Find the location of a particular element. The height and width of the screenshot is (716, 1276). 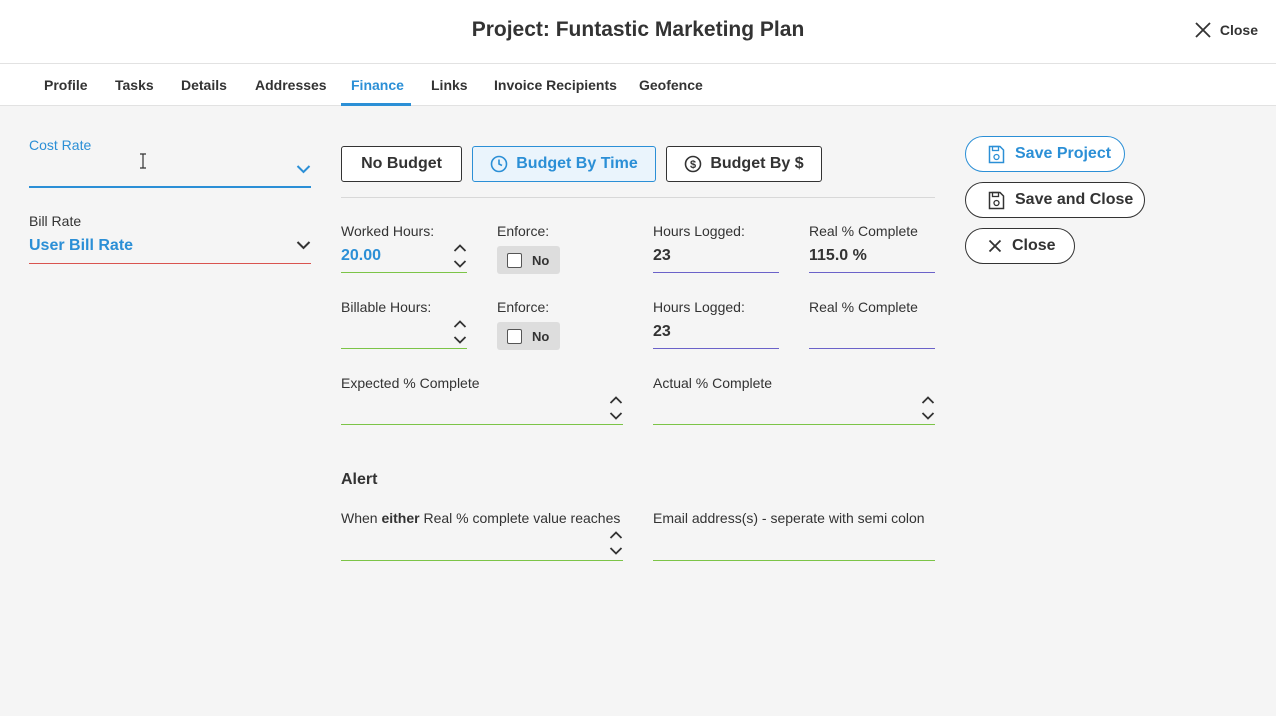

worked-hours-label: Worked Hours: is located at coordinates (388, 231).